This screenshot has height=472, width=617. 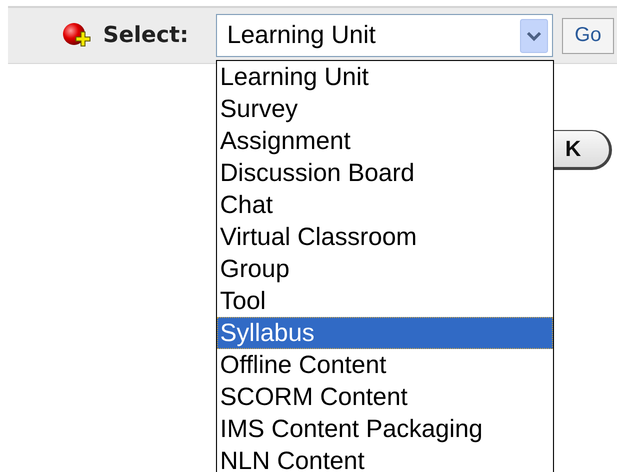 What do you see at coordinates (385, 301) in the screenshot?
I see `dropdown-option: Tool` at bounding box center [385, 301].